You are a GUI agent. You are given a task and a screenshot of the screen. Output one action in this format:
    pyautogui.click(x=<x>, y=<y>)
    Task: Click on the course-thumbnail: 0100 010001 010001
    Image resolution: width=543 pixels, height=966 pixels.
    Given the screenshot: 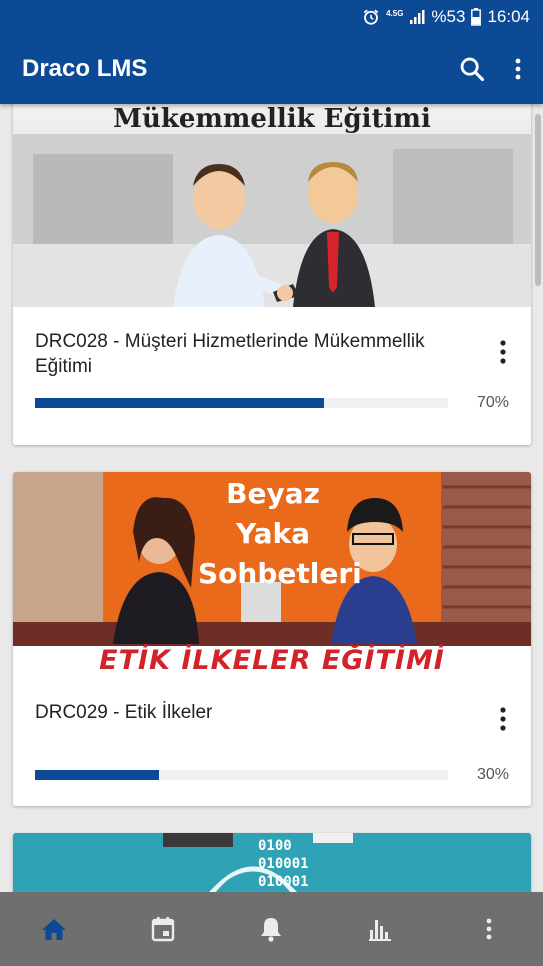 What is the action you would take?
    pyautogui.click(x=272, y=862)
    